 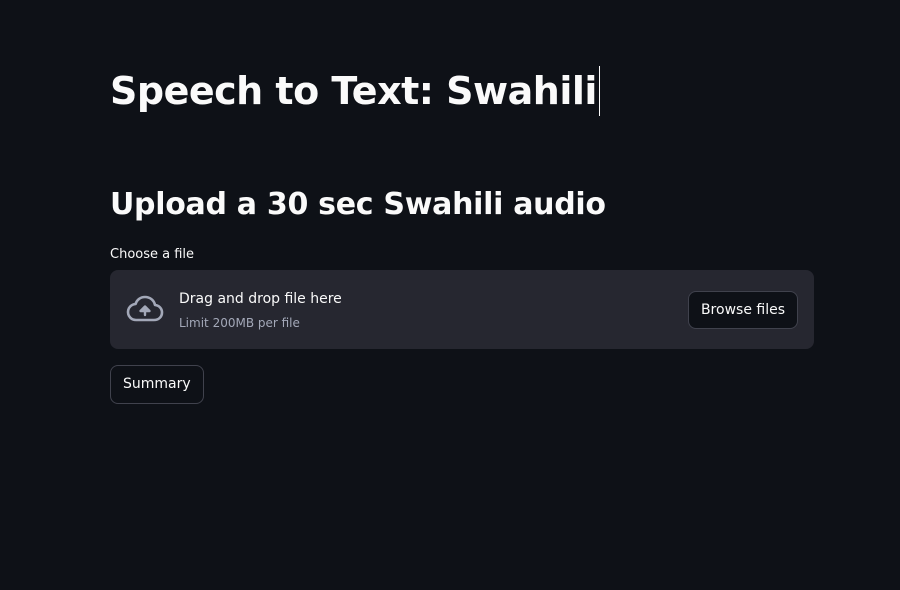 What do you see at coordinates (157, 384) in the screenshot?
I see `summary-button: Summary` at bounding box center [157, 384].